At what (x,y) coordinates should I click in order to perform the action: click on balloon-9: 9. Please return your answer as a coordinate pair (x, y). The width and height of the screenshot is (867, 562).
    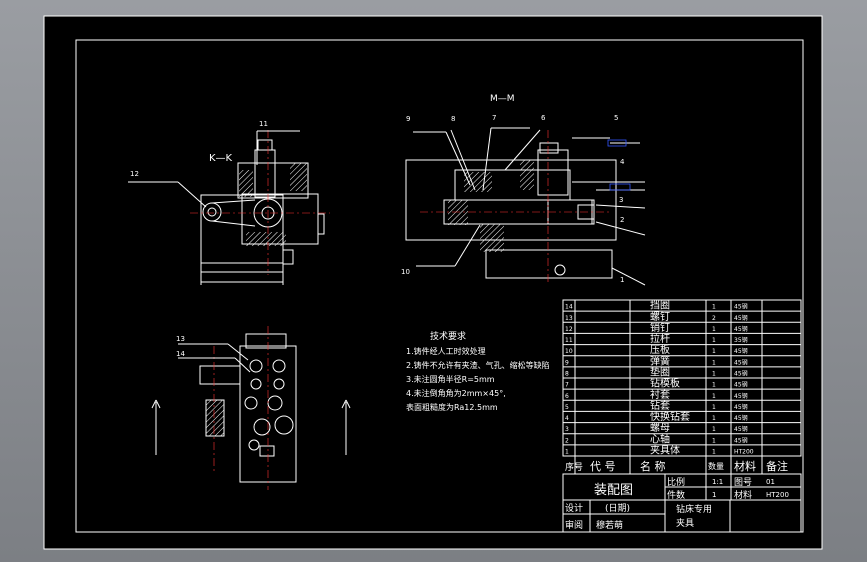
    Looking at the image, I should click on (408, 119).